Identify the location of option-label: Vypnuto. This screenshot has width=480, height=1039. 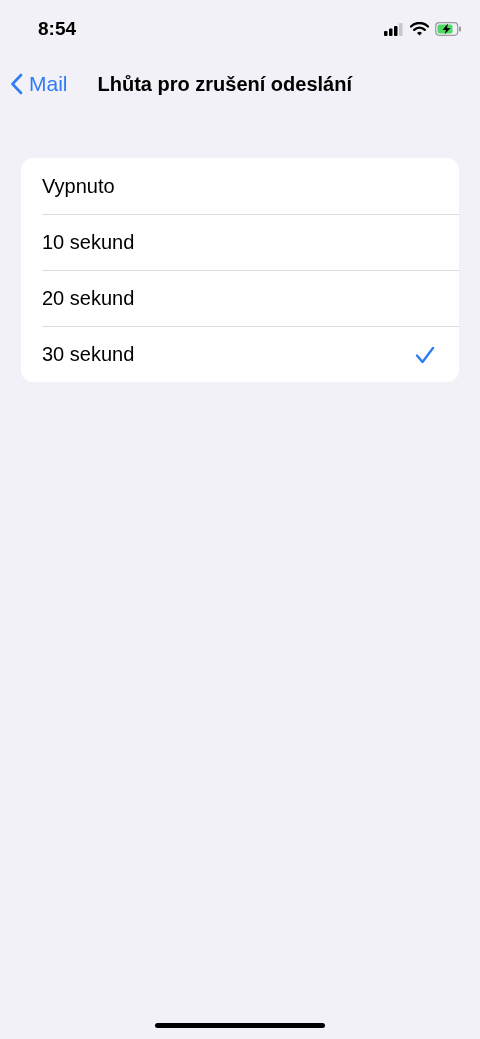
(78, 186).